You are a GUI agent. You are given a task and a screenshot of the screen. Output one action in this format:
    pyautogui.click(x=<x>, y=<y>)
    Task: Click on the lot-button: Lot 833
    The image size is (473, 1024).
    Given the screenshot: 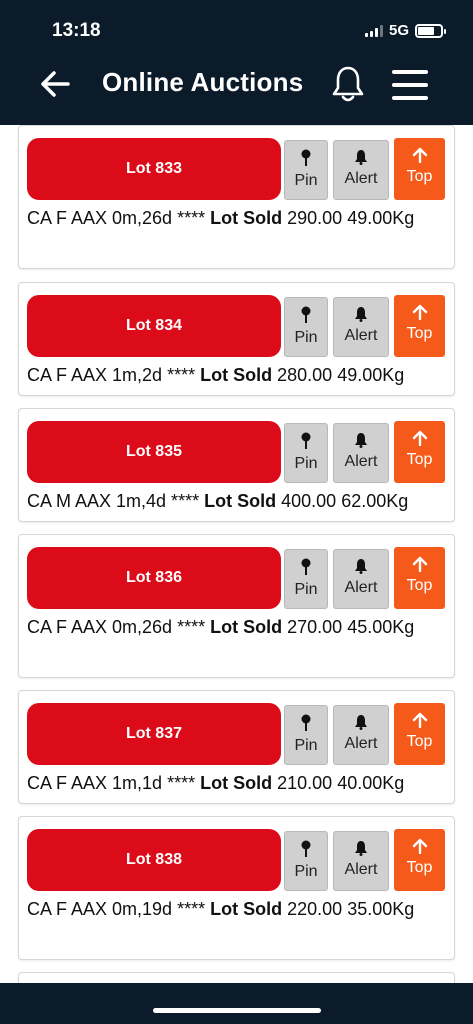 What is the action you would take?
    pyautogui.click(x=154, y=169)
    